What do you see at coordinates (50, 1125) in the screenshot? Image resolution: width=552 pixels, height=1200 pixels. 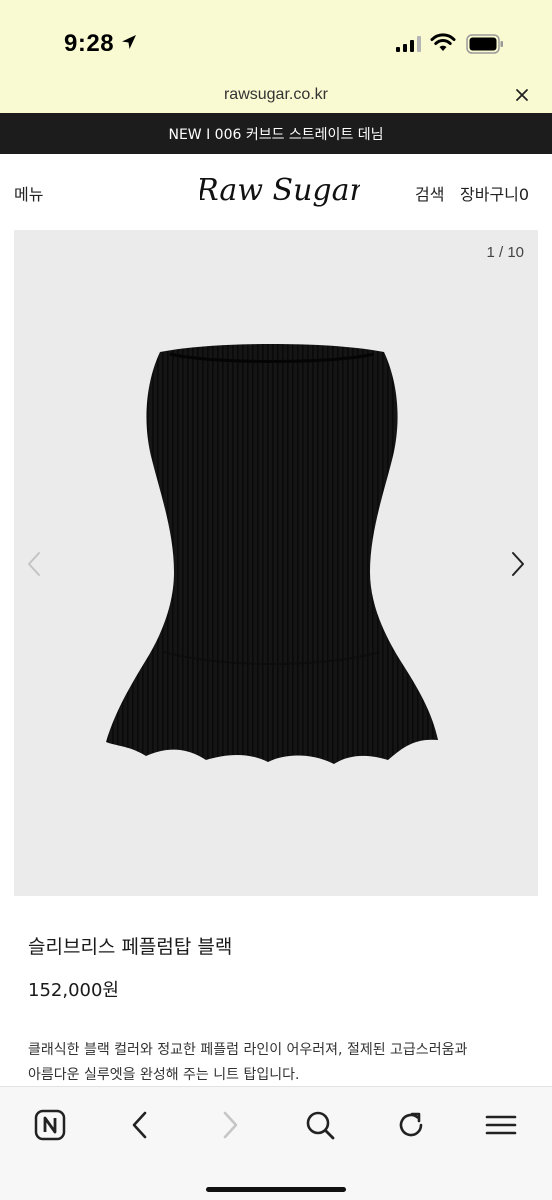 I see `naver-home-icon` at bounding box center [50, 1125].